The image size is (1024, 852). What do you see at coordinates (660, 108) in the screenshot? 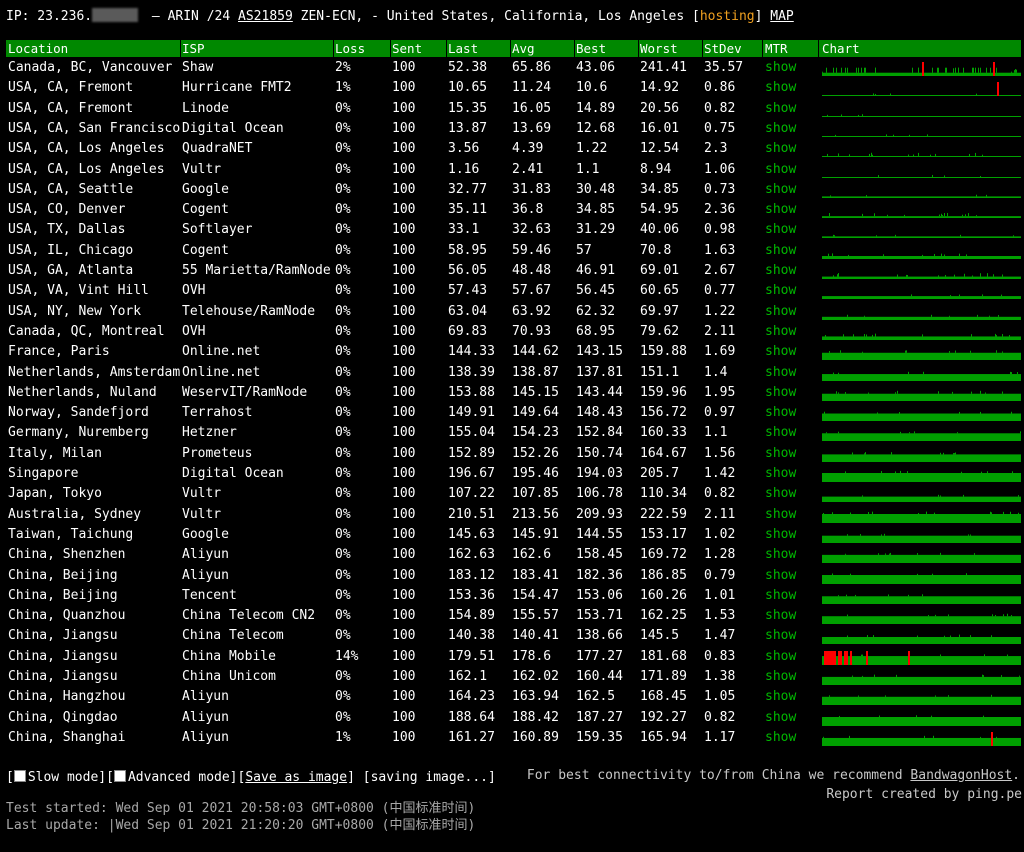
I see `cell-worst: 20.56` at bounding box center [660, 108].